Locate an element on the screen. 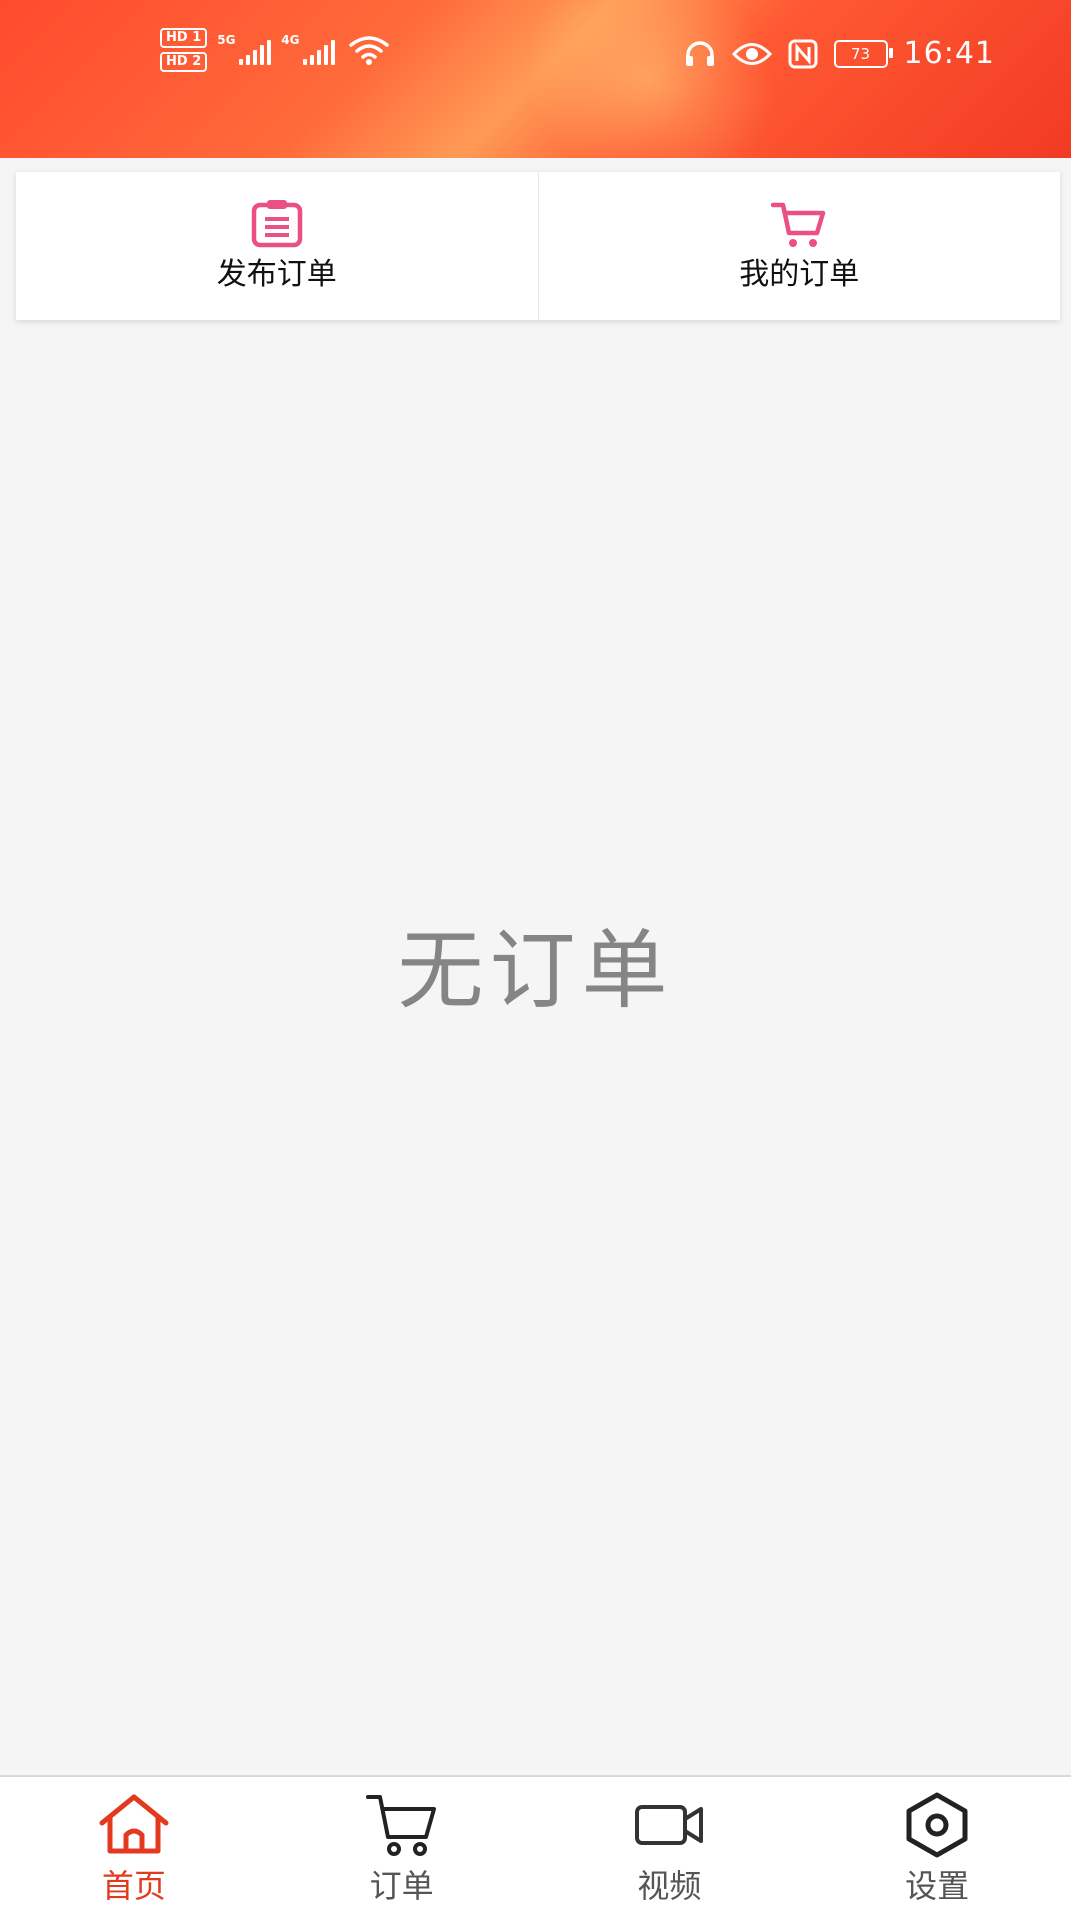  tab-video: 视频 is located at coordinates (670, 1845).